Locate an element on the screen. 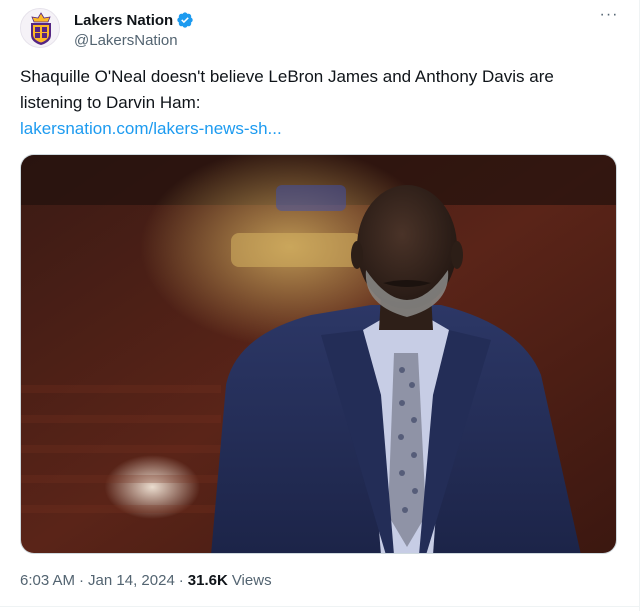 The height and width of the screenshot is (611, 640). views-count: 31.6K is located at coordinates (208, 580).